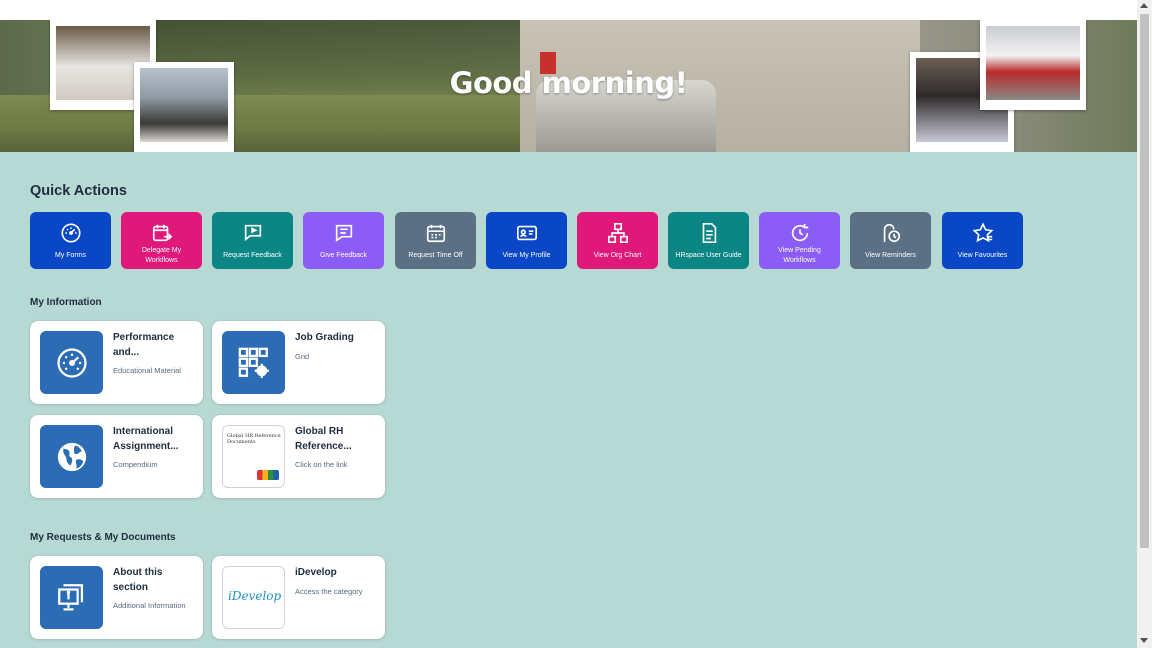  I want to click on scroll-up-arrow-icon, so click(1144, 5).